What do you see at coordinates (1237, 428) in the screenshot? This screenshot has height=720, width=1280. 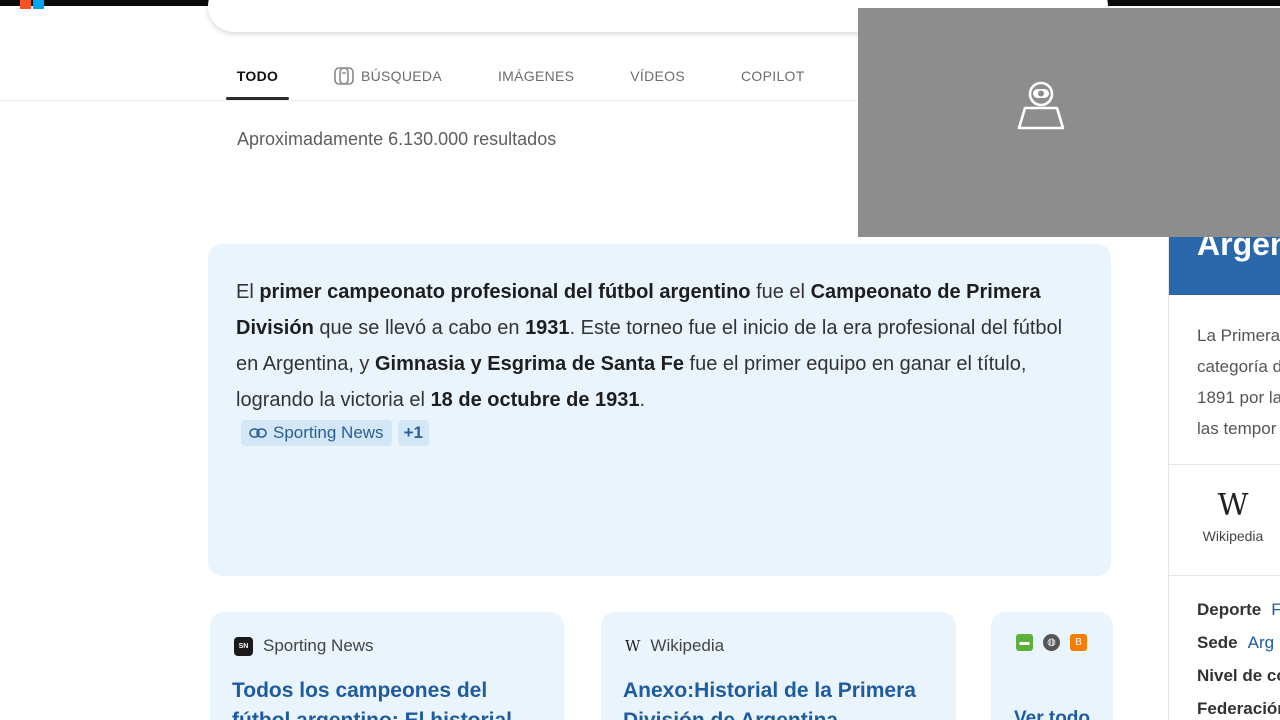 I see `description-line: las tempor` at bounding box center [1237, 428].